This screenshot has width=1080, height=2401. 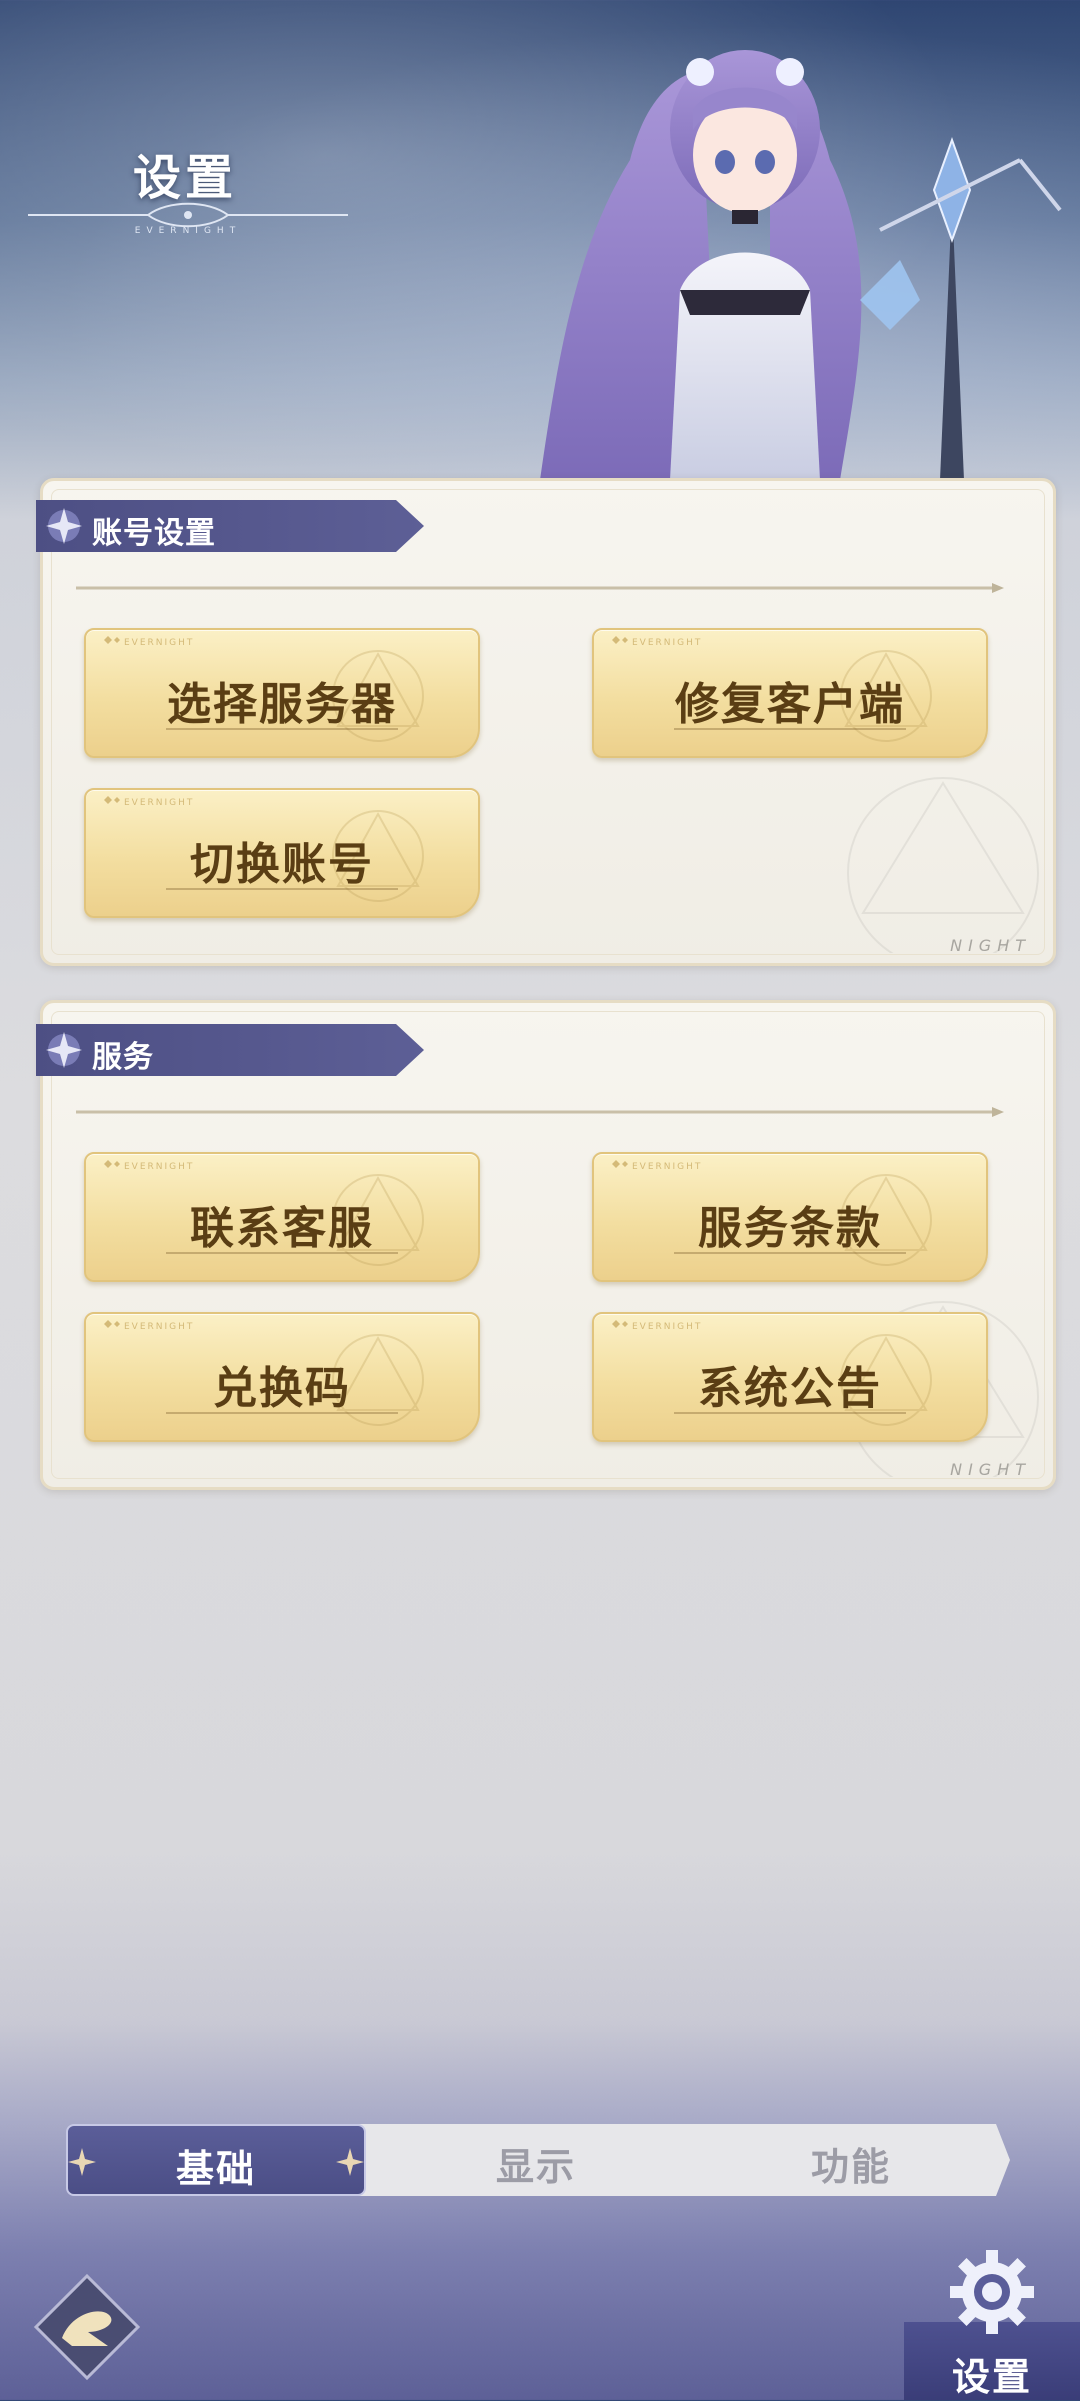 What do you see at coordinates (790, 1228) in the screenshot?
I see `terms-of-service-label: 服务条款` at bounding box center [790, 1228].